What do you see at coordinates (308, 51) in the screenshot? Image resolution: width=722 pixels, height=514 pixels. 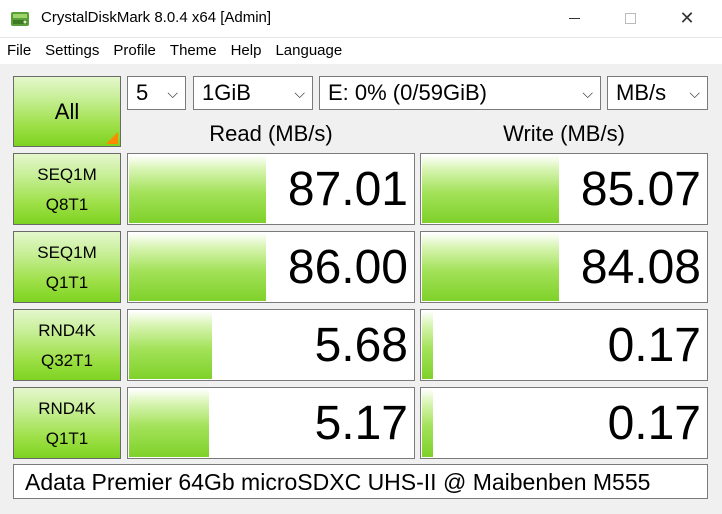 I see `menu-language: Language` at bounding box center [308, 51].